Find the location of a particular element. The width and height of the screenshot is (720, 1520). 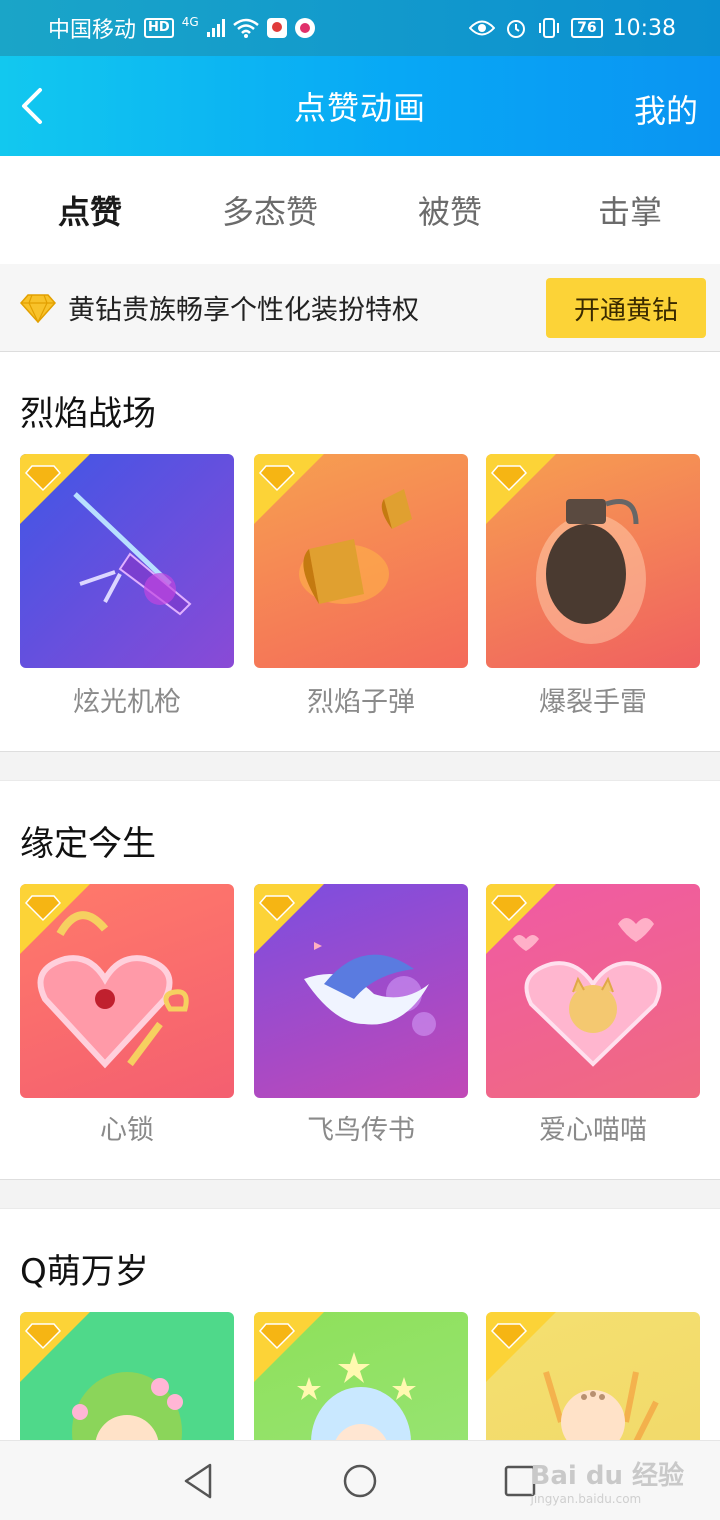

watermark-text: Bai du 经验 is located at coordinates (607, 1476).